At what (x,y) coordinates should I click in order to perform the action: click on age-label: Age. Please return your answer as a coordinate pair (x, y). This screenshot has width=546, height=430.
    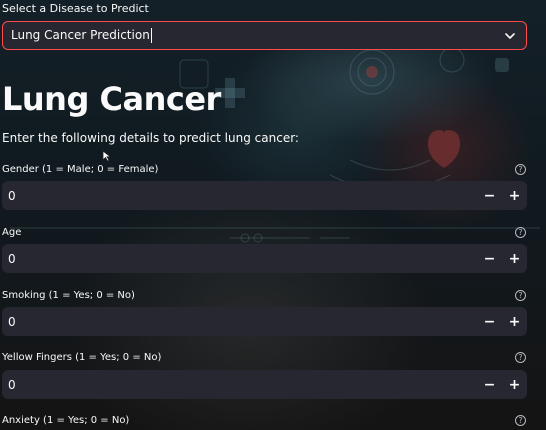
    Looking at the image, I should click on (12, 232).